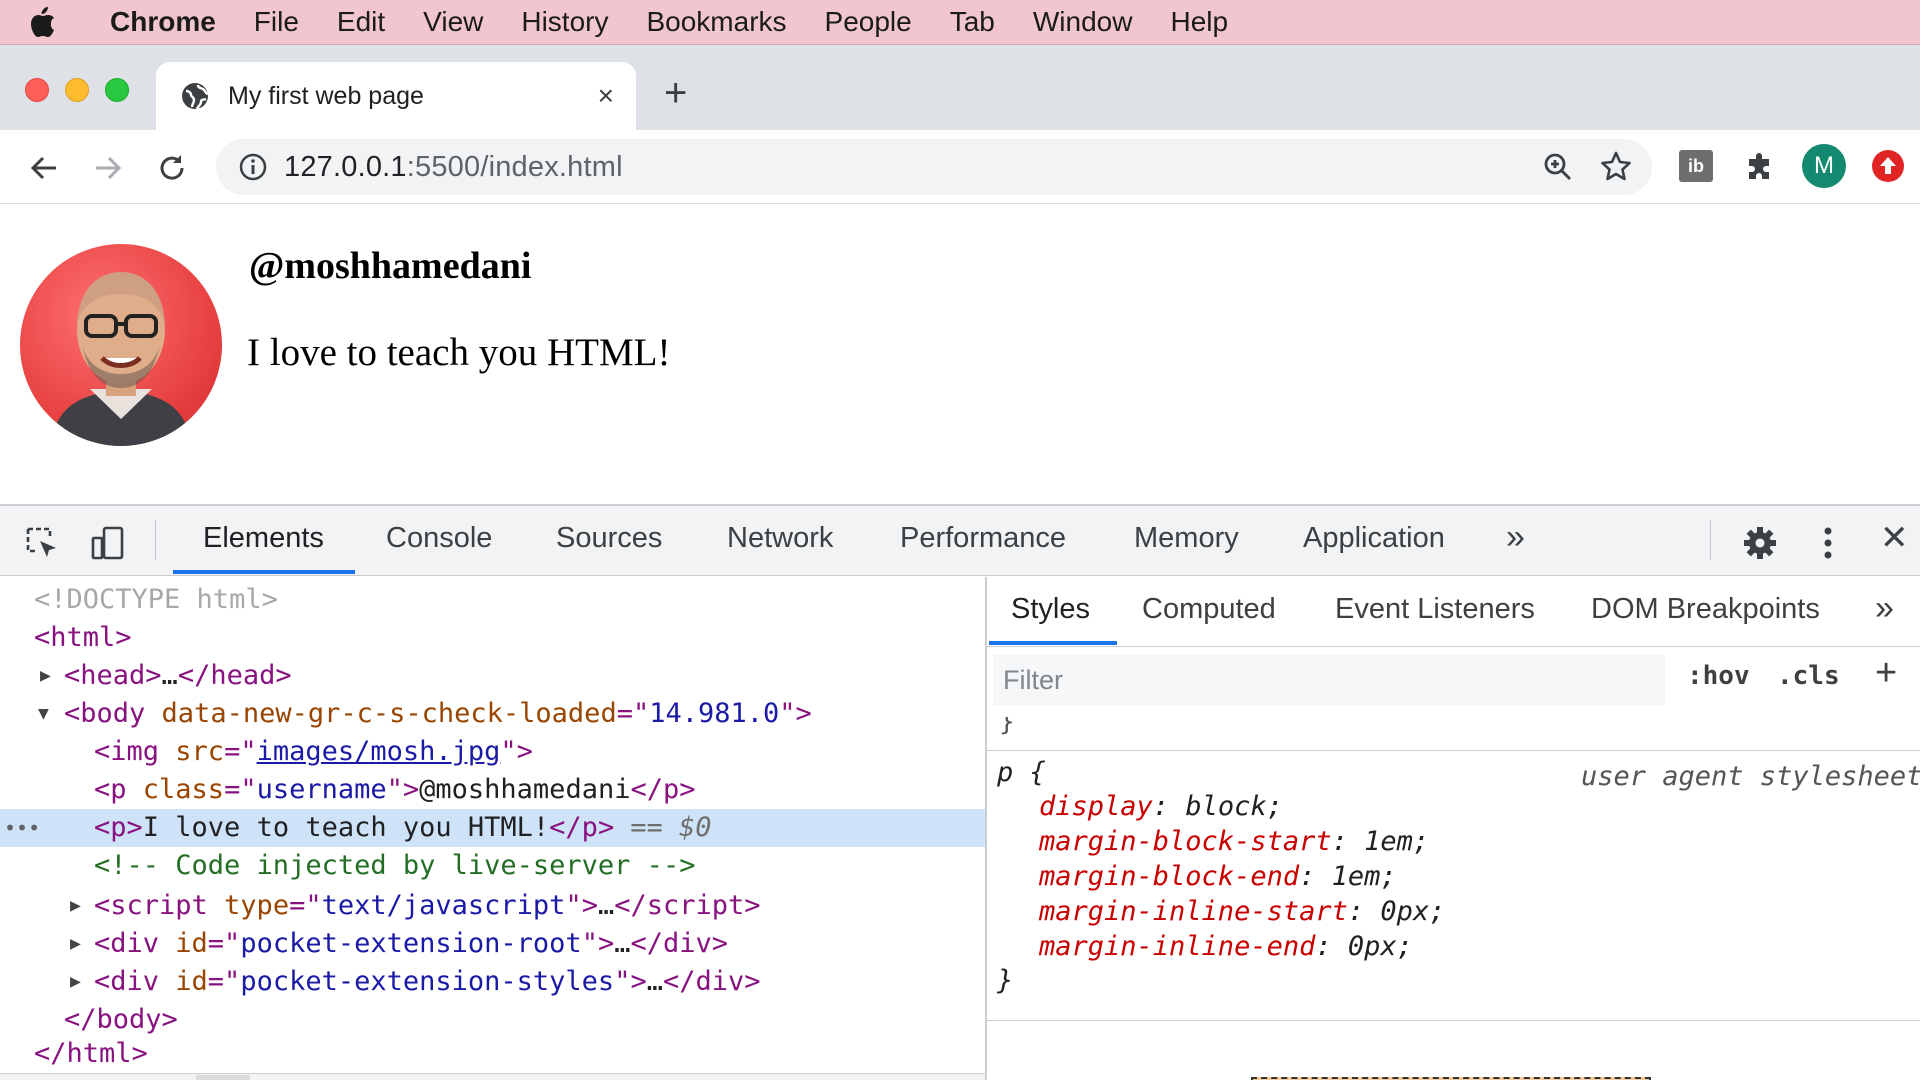 The image size is (1920, 1080). Describe the element at coordinates (361, 22) in the screenshot. I see `menu-edit: Edit` at that location.